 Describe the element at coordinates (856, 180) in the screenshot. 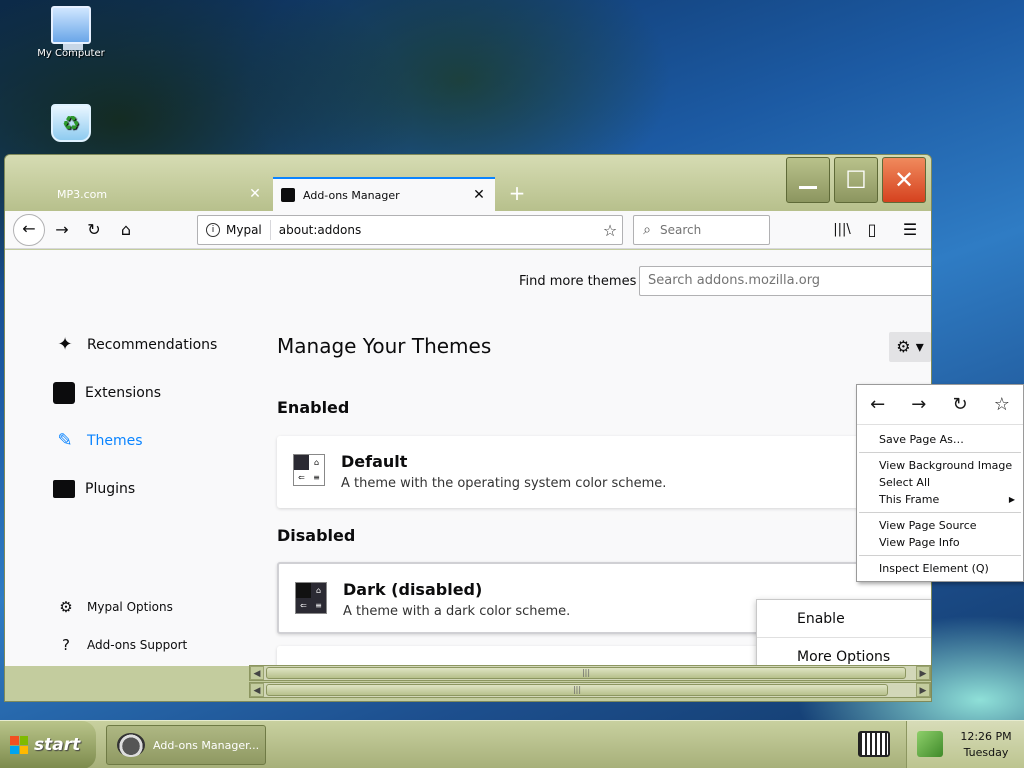

I see `maximize-button: ☐` at that location.